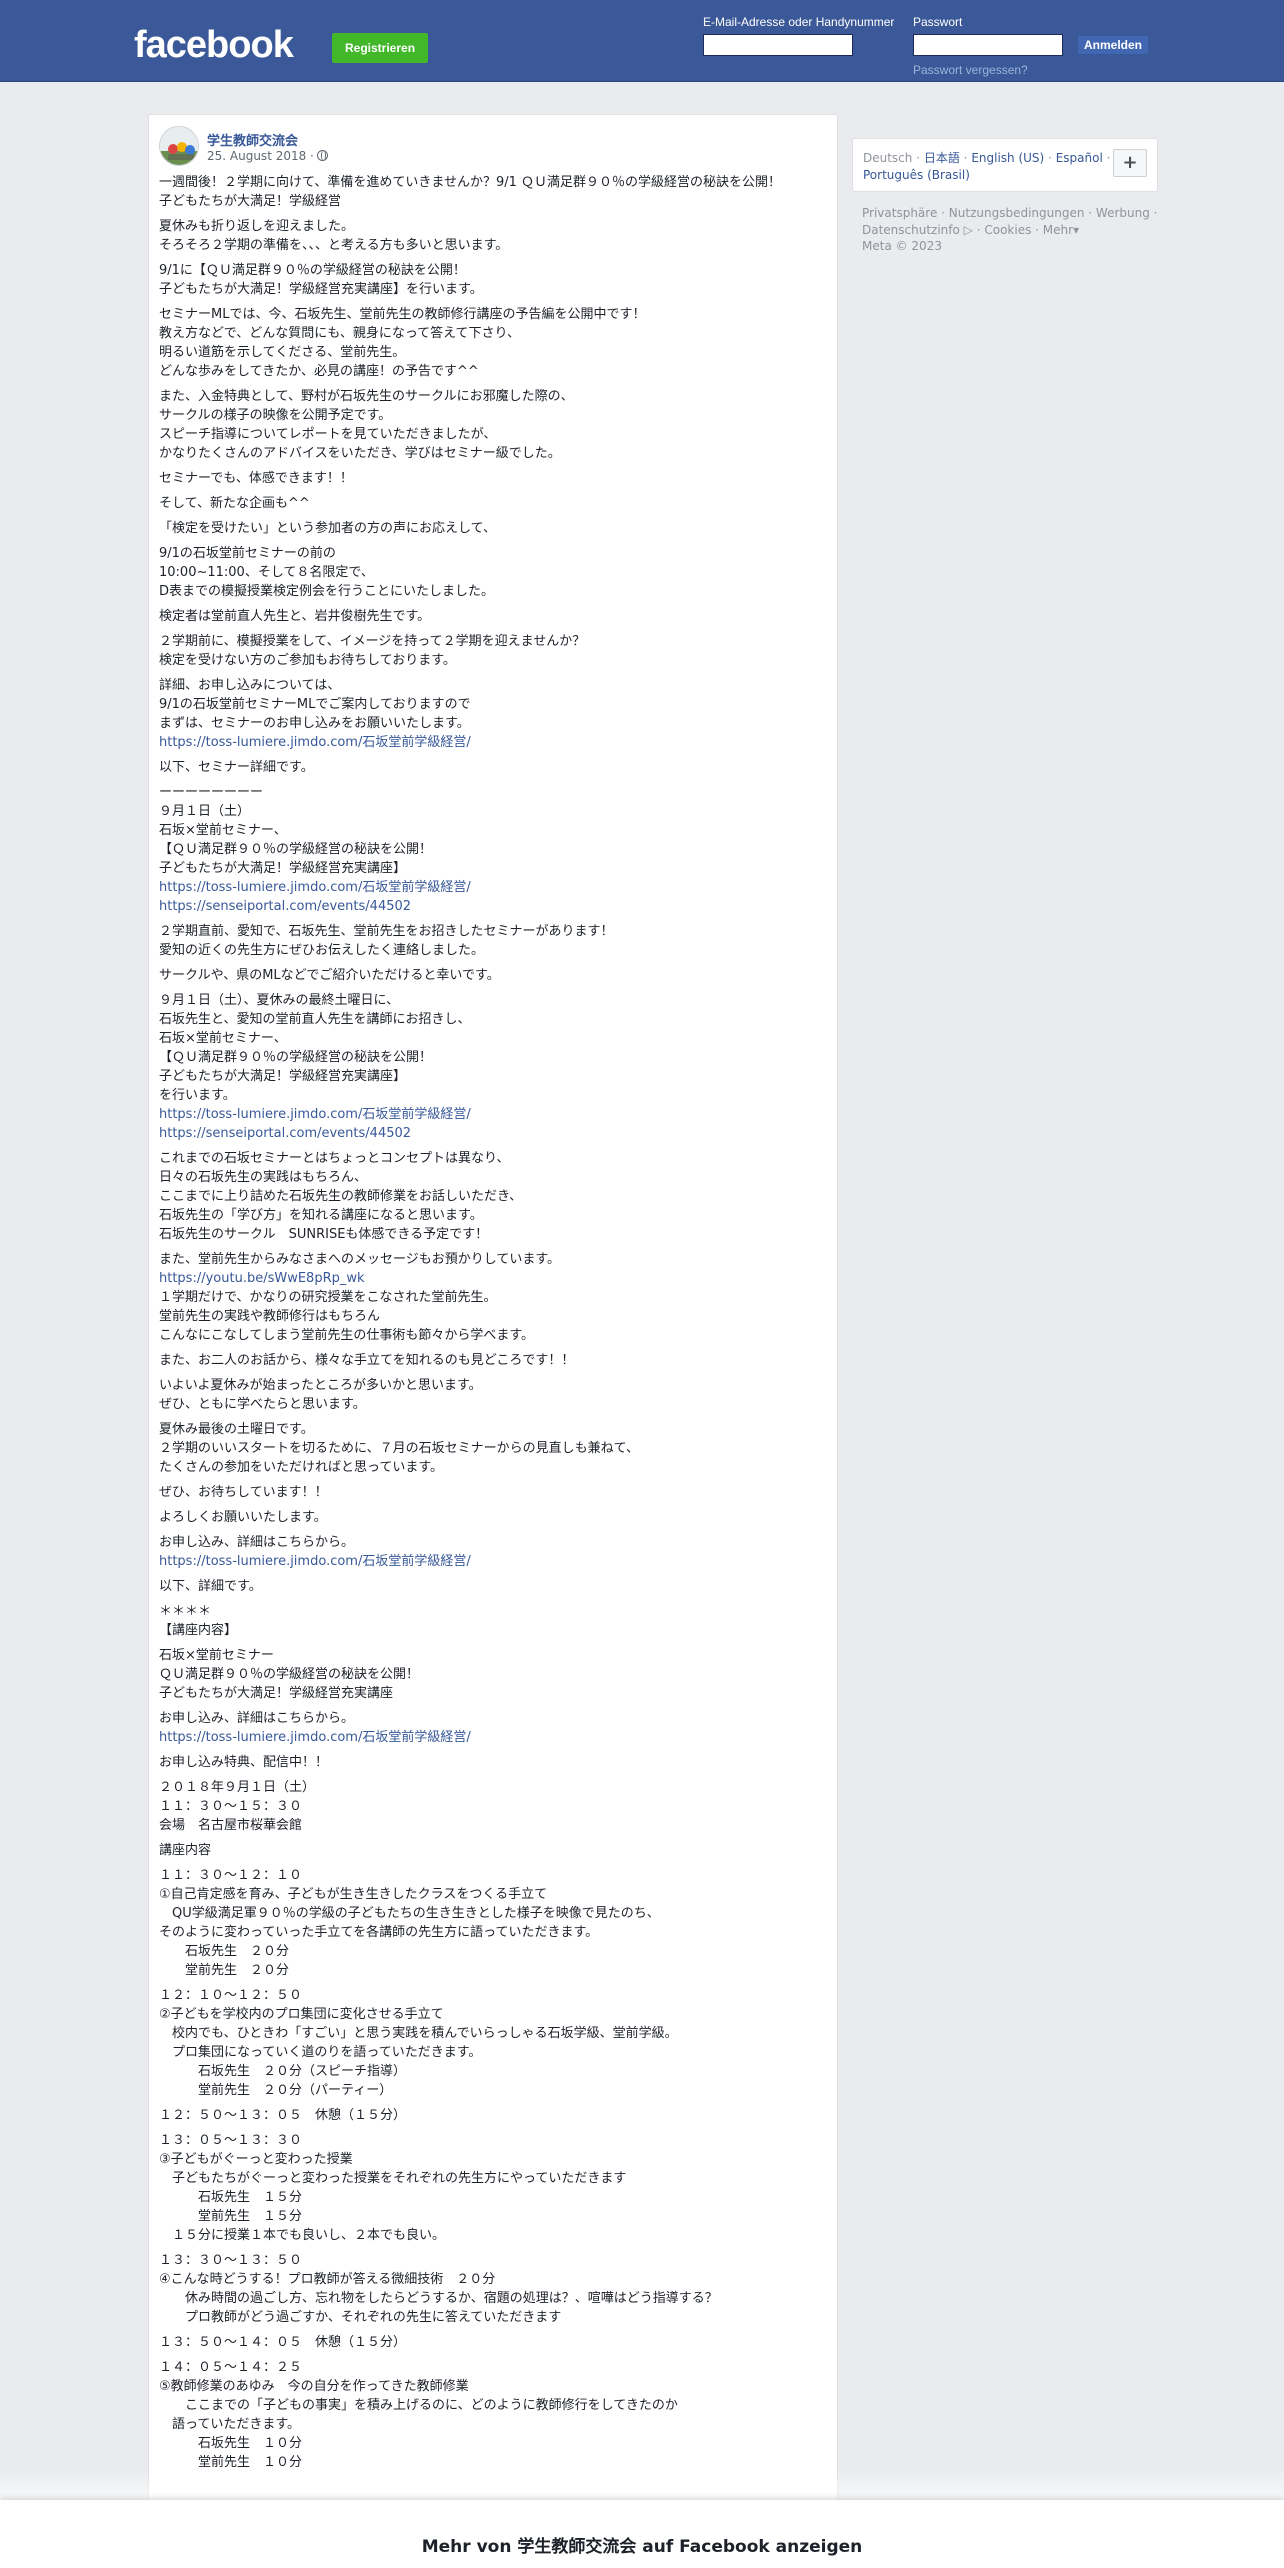 The height and width of the screenshot is (2568, 1284). I want to click on post-line: お申し込み特典、配信中！！, so click(244, 1762).